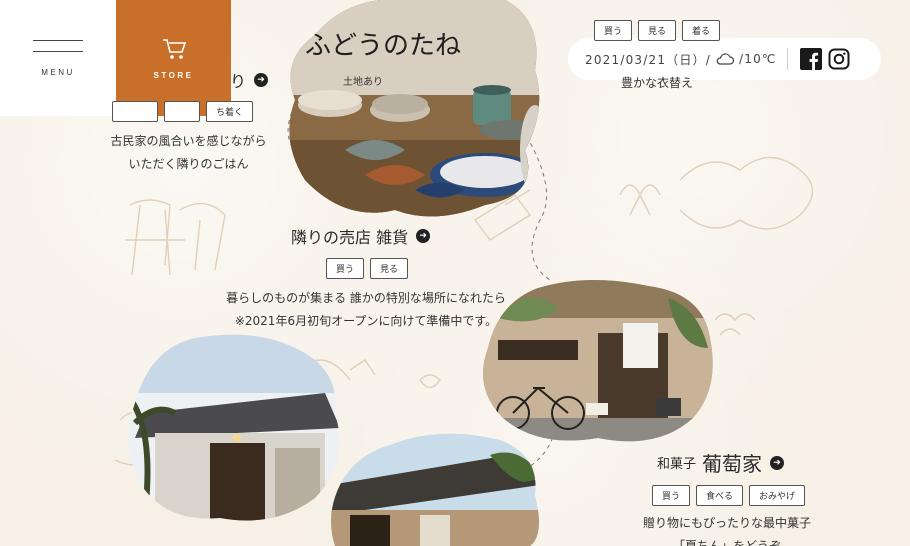 This screenshot has width=910, height=546. I want to click on shop-sign-subtext: 土地あり, so click(363, 80).